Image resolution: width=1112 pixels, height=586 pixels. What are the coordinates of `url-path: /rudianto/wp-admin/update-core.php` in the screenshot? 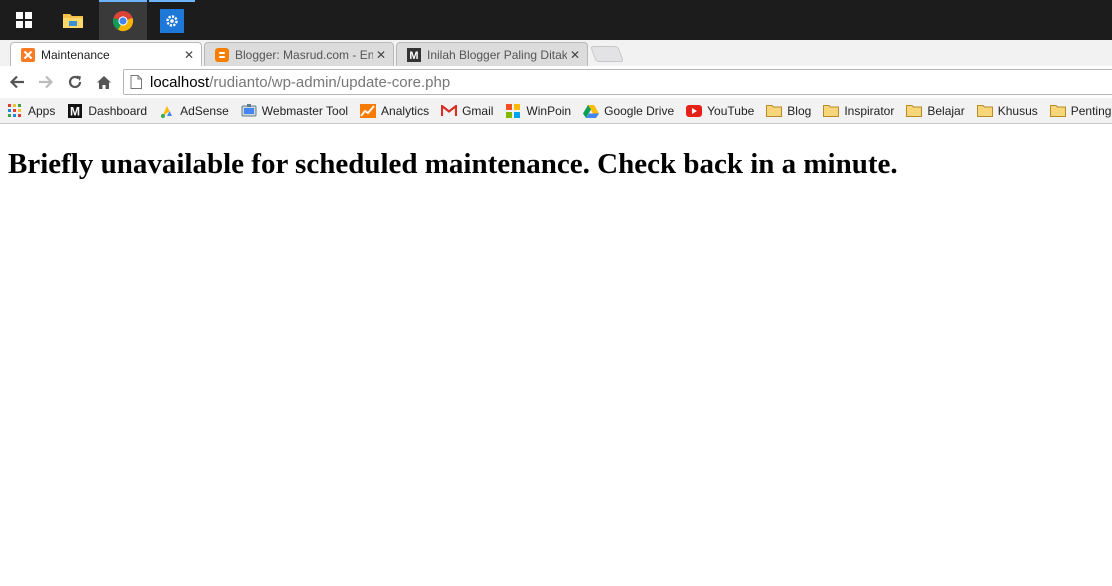 It's located at (330, 82).